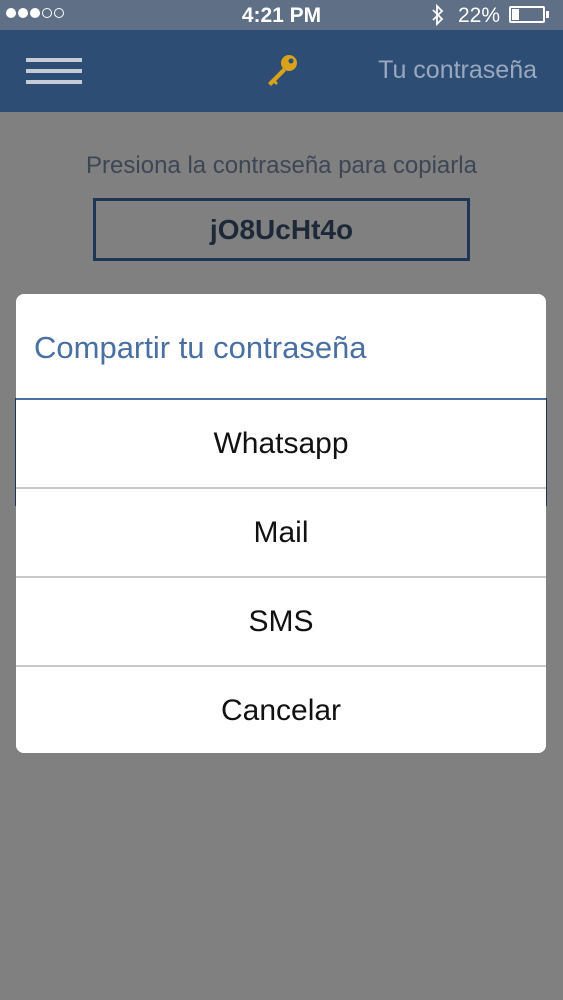 The width and height of the screenshot is (563, 1000). I want to click on option-whatsapp-button: Whatsapp, so click(281, 444).